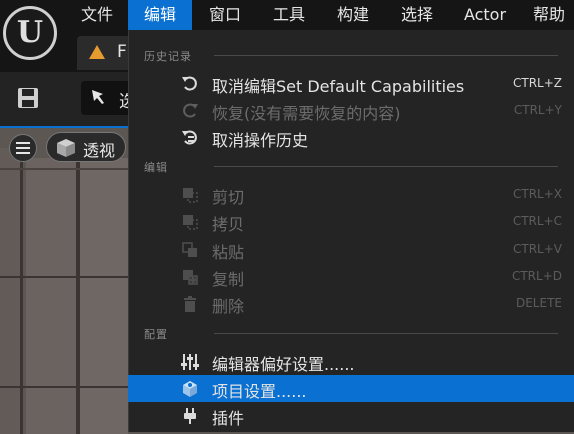 The height and width of the screenshot is (434, 574). I want to click on menu-item-label: 剪切, so click(228, 197).